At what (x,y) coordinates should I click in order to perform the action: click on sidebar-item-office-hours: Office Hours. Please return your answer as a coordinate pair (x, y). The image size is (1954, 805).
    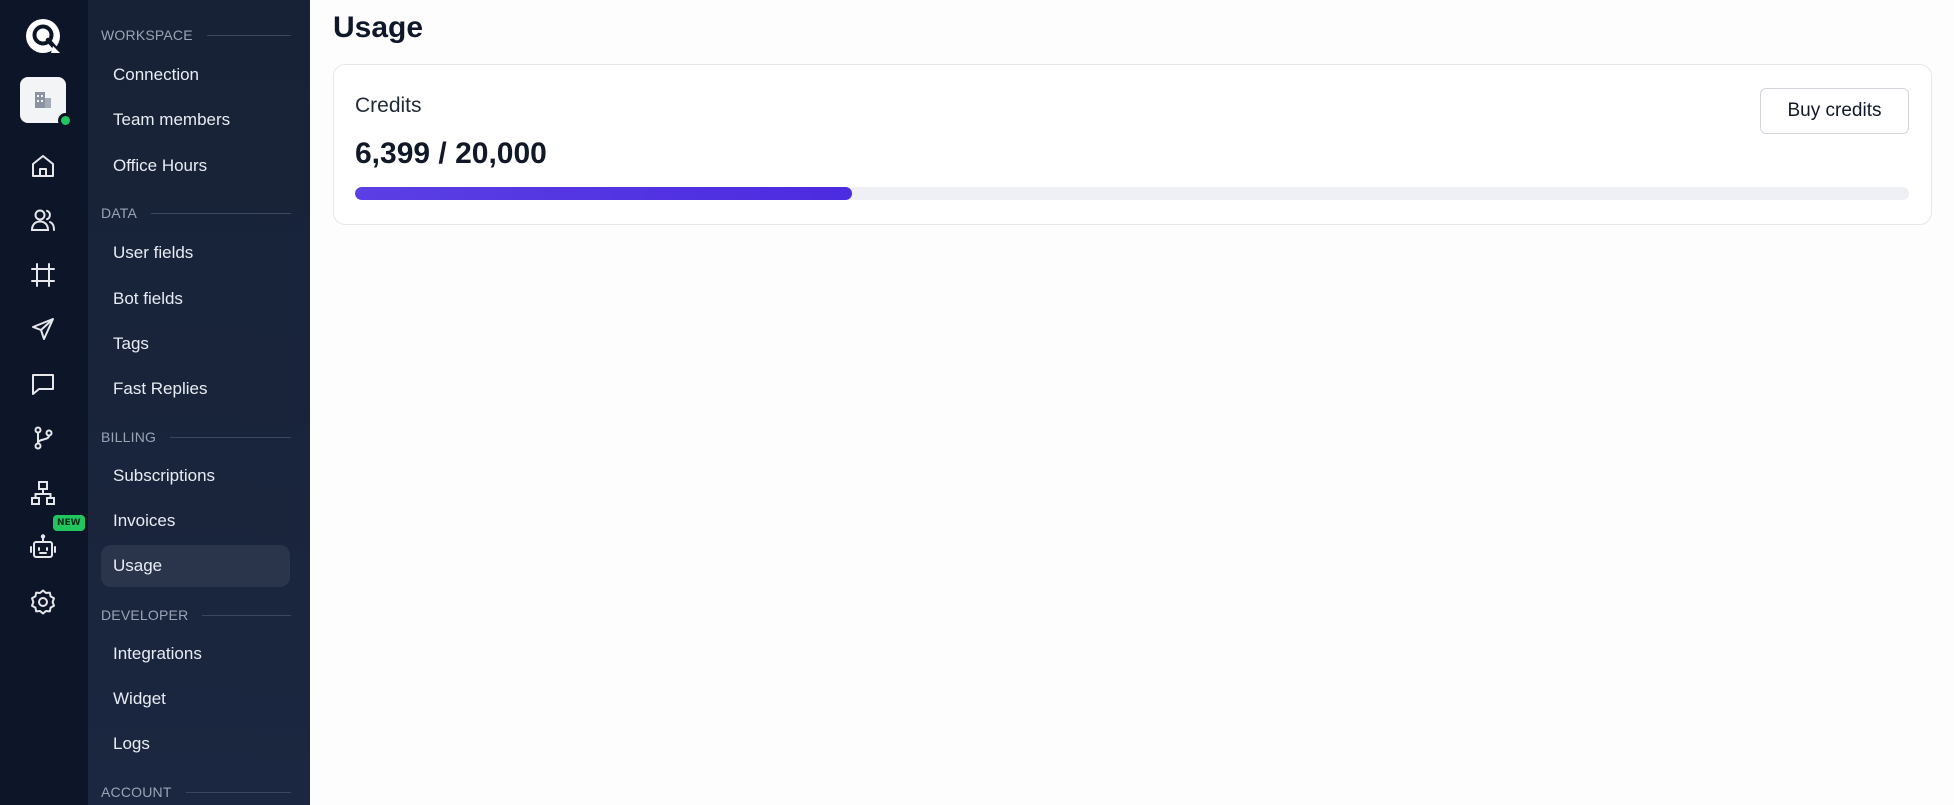
    Looking at the image, I should click on (195, 166).